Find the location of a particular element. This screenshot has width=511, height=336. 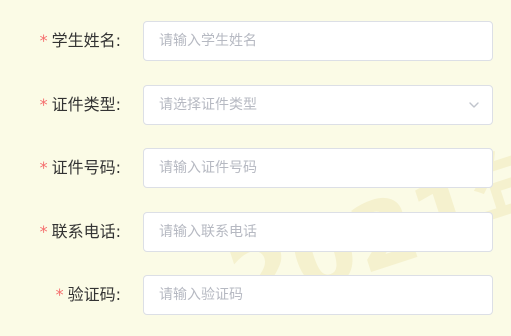

id-number-label: * 证件号码: is located at coordinates (80, 168).